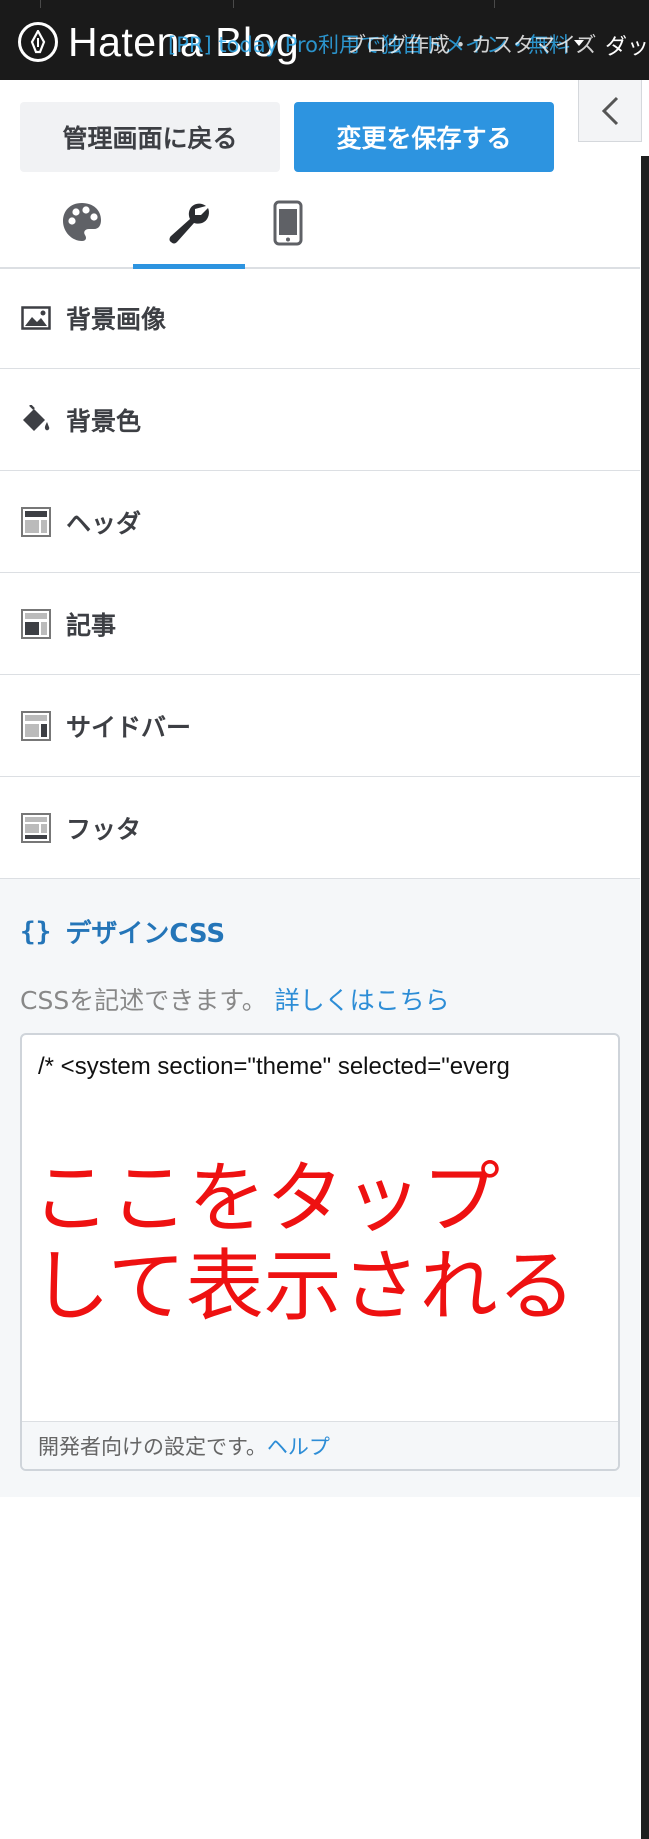 The width and height of the screenshot is (649, 1839). What do you see at coordinates (38, 42) in the screenshot?
I see `pen-nib-icon` at bounding box center [38, 42].